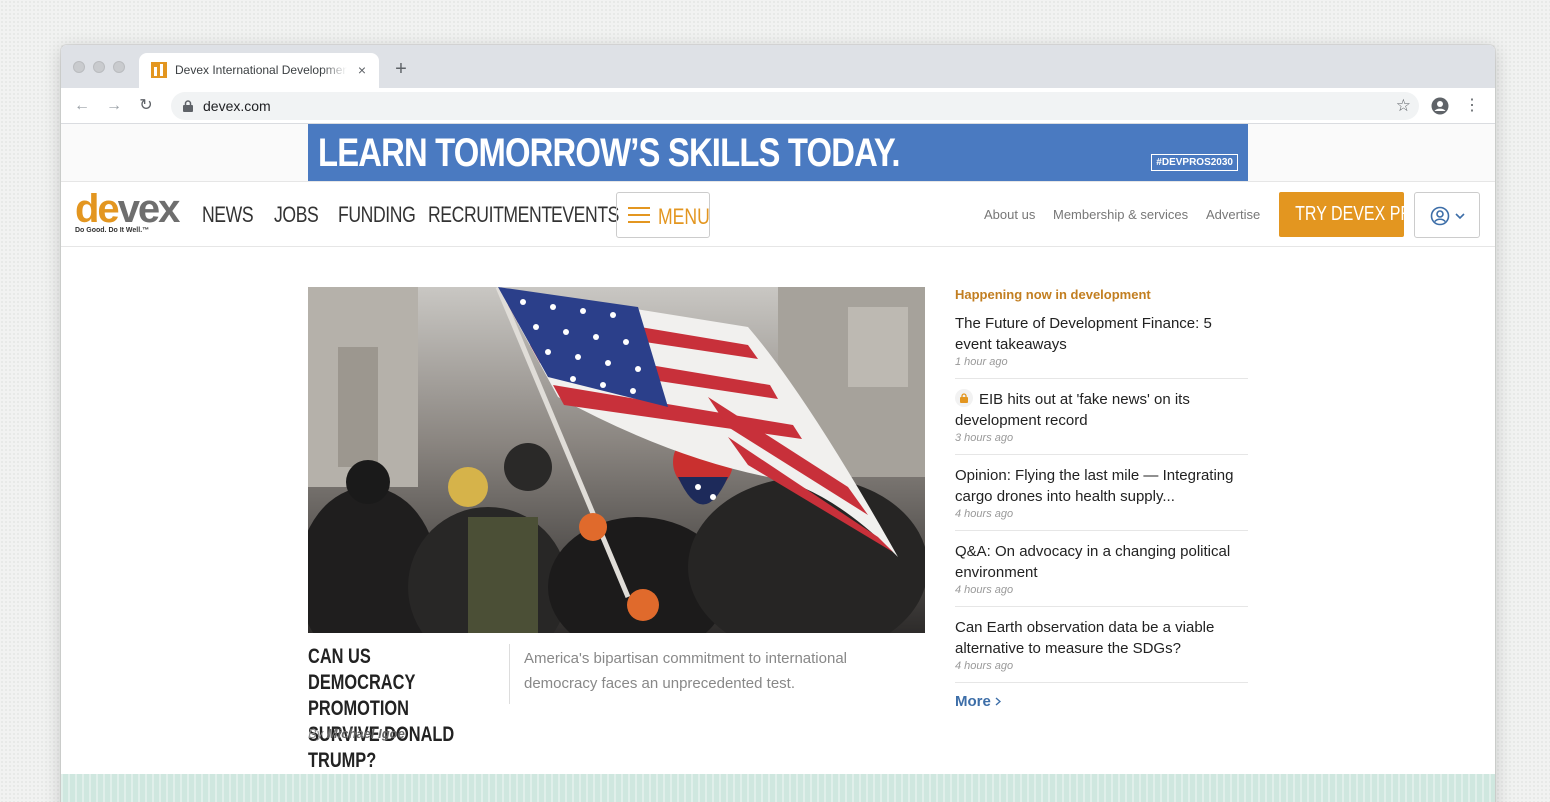 This screenshot has height=802, width=1550. I want to click on byline-prefix: By, so click(316, 733).